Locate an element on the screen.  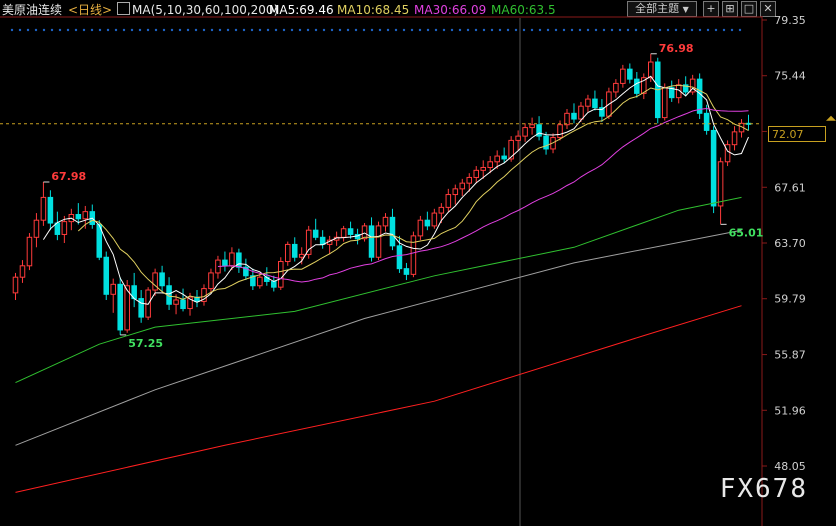
y-tick-label: 48.05 is located at coordinates (790, 466).